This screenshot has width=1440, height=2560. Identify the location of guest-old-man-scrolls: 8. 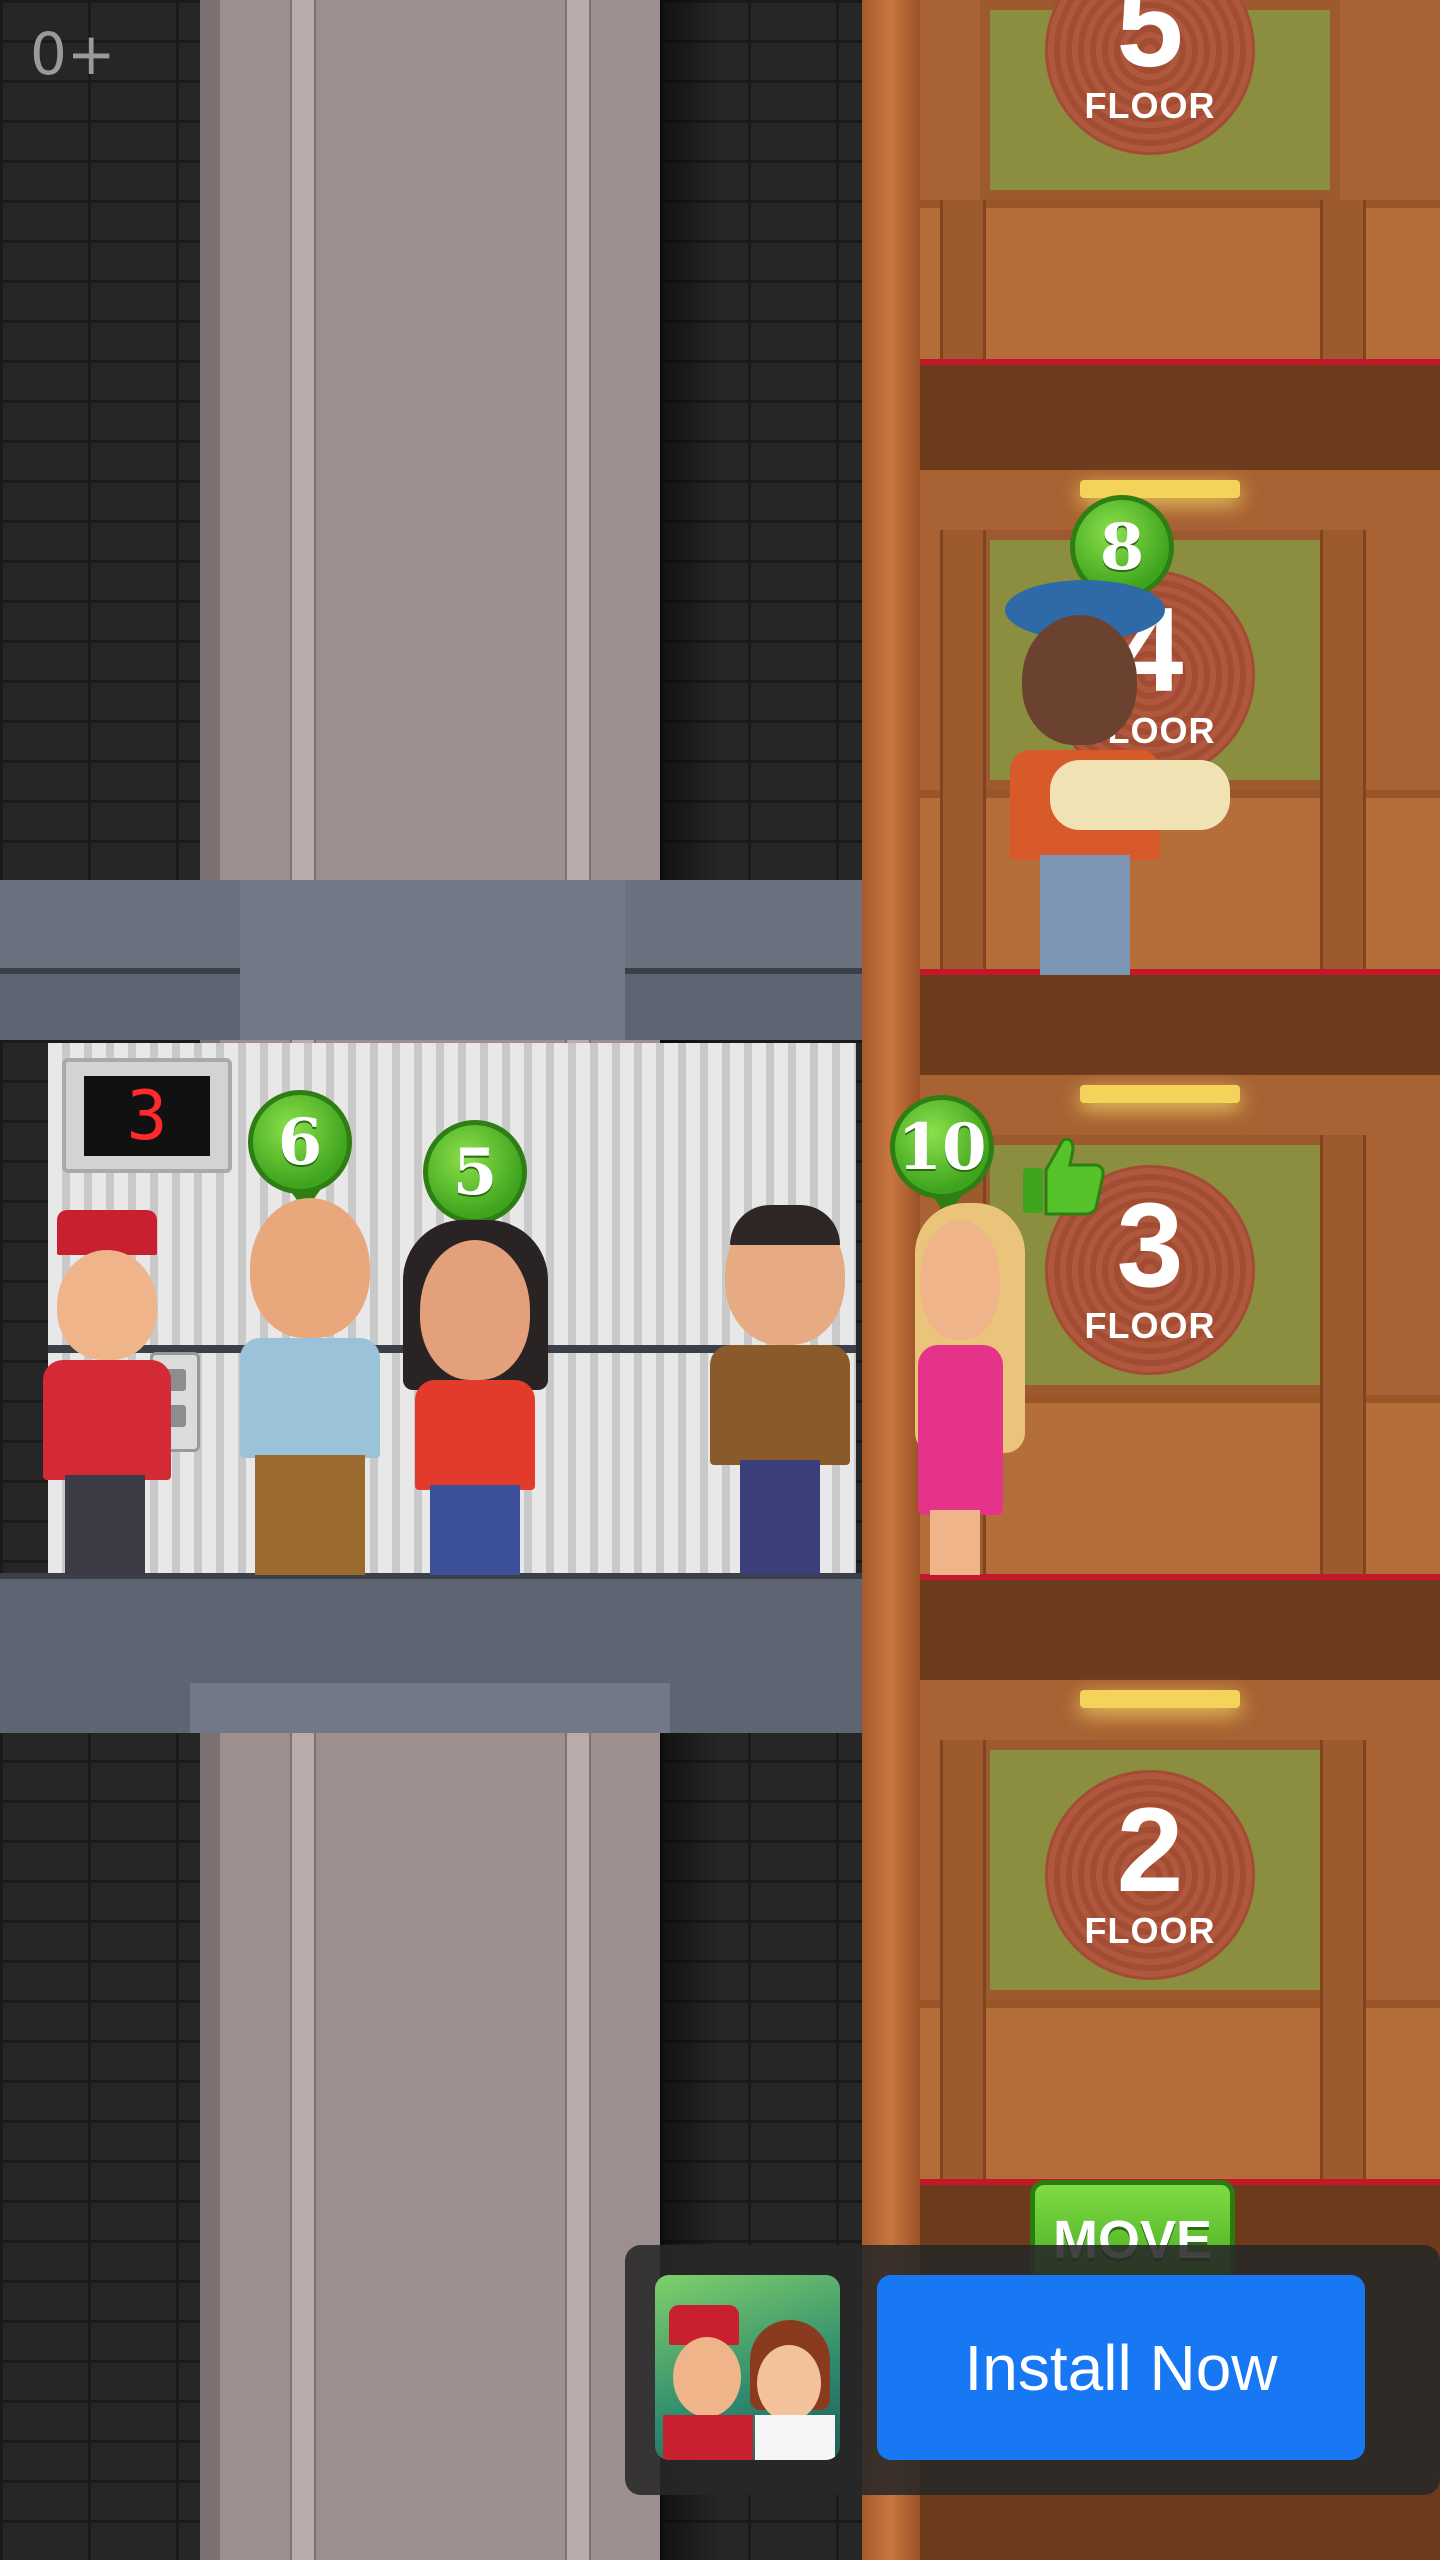
(1115, 735).